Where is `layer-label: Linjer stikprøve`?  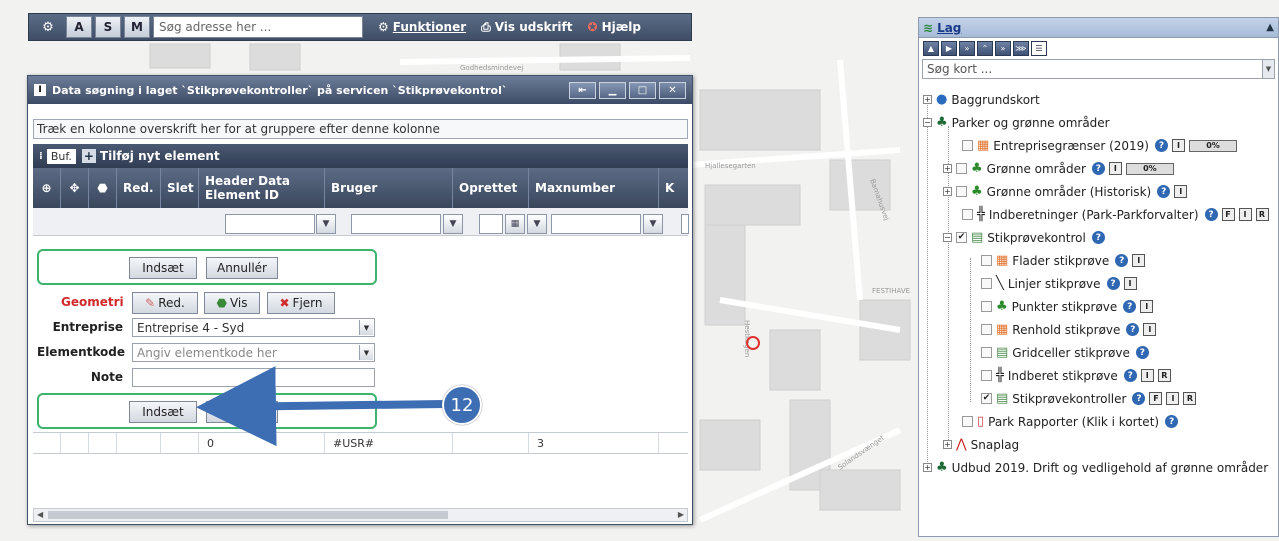 layer-label: Linjer stikprøve is located at coordinates (1054, 283).